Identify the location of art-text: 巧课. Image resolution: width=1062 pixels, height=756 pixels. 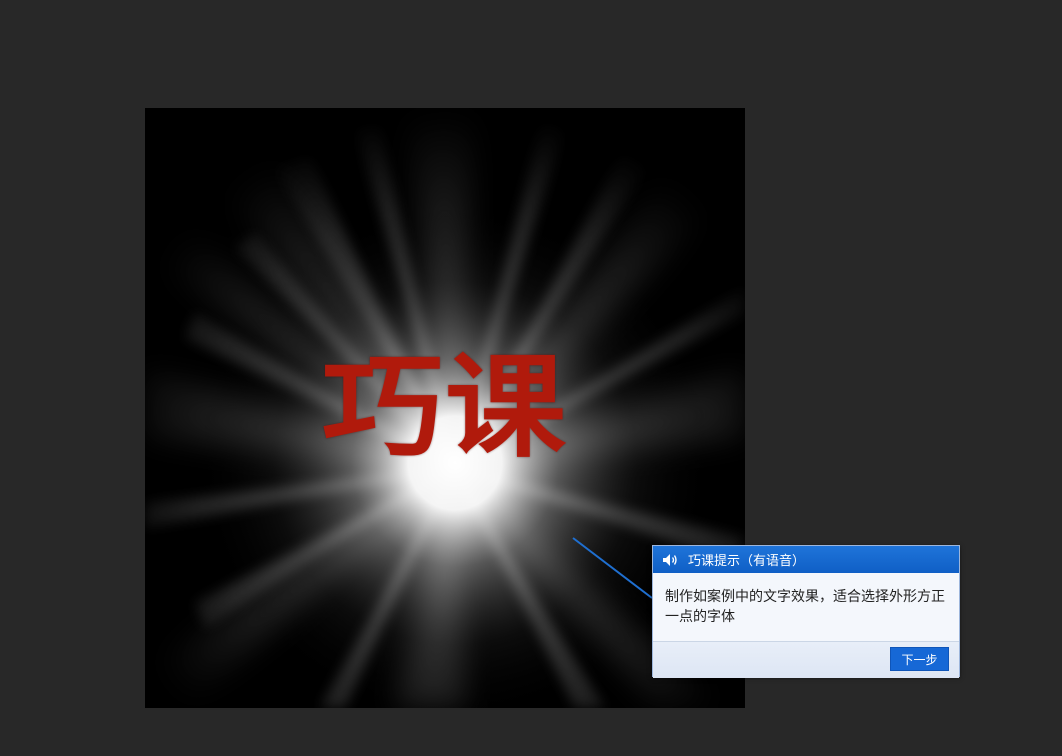
(445, 408).